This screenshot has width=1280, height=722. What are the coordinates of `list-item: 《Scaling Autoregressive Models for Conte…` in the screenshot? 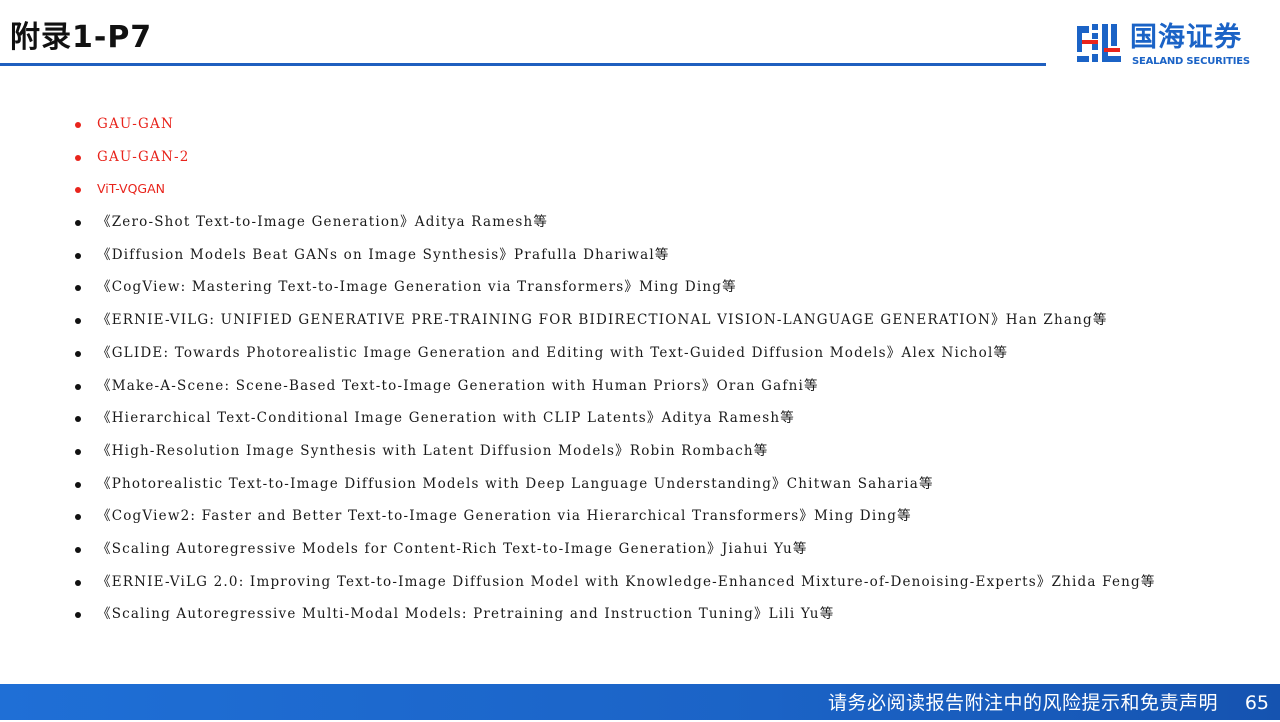 It's located at (613, 549).